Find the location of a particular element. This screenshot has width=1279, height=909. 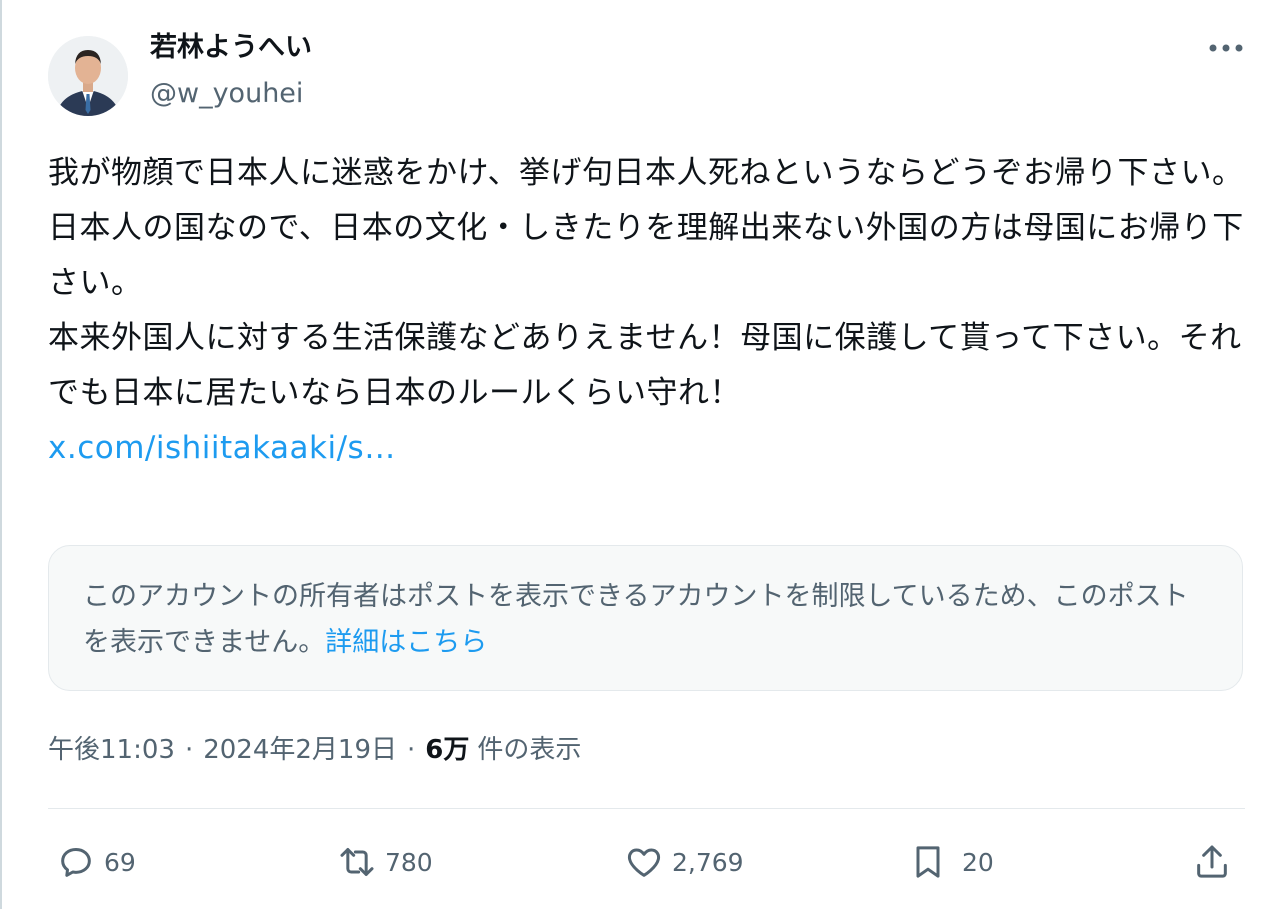

repost-button: 780 is located at coordinates (385, 862).